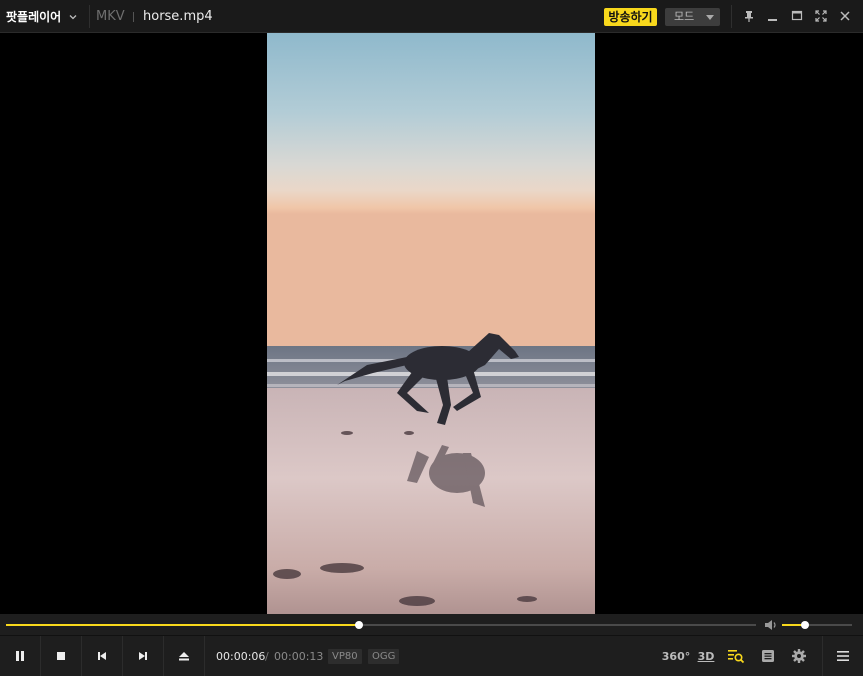 Image resolution: width=863 pixels, height=676 pixels. I want to click on skip-next-icon, so click(143, 656).